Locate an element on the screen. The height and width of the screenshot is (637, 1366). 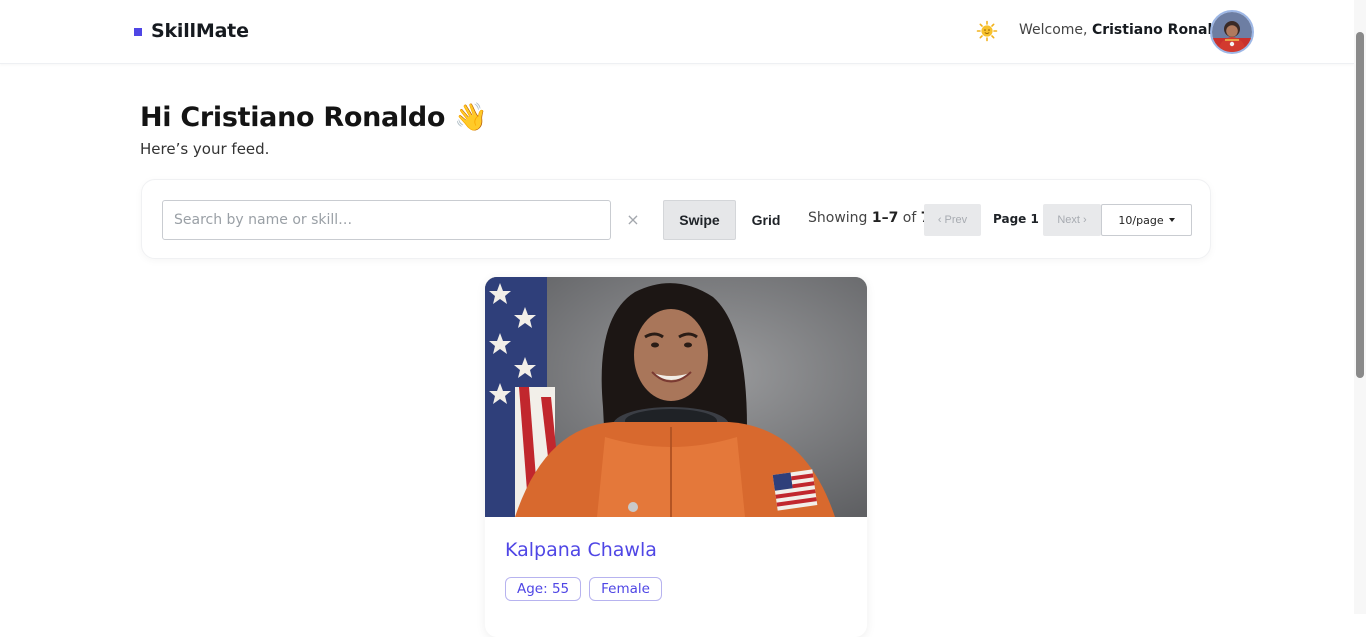
brand-logo: SkillMate is located at coordinates (191, 31).